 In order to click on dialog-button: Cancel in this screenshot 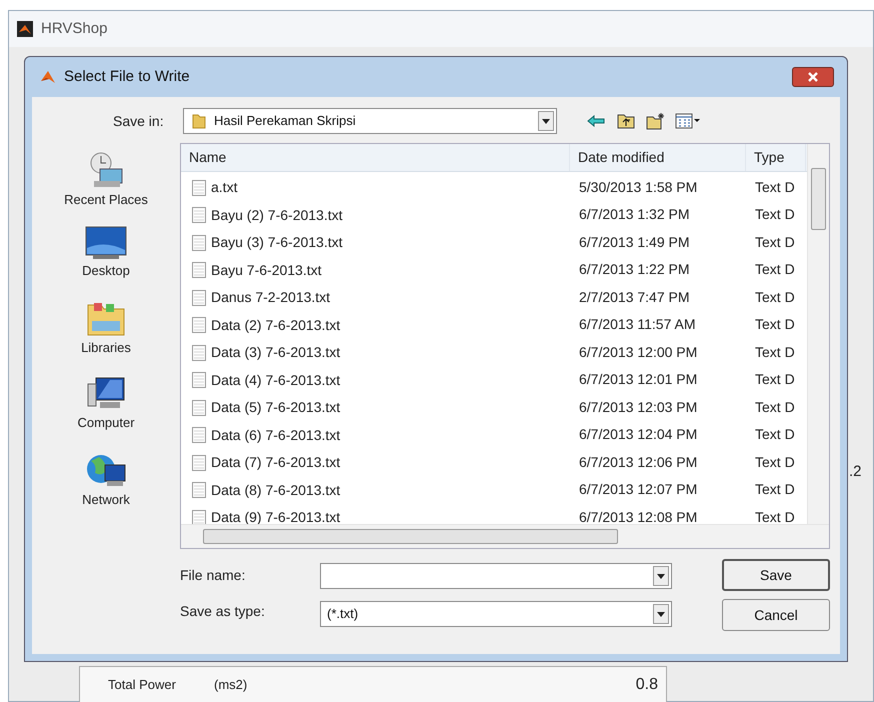, I will do `click(776, 615)`.